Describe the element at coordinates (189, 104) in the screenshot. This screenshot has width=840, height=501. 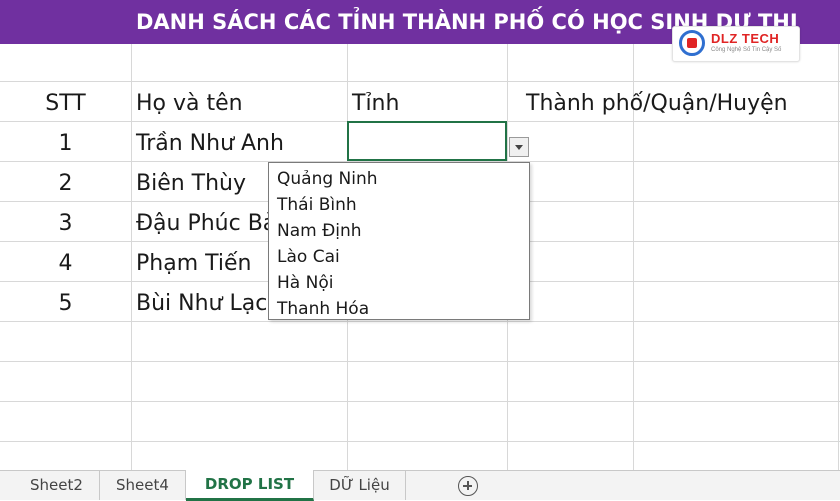
I see `header-name: Họ và tên` at that location.